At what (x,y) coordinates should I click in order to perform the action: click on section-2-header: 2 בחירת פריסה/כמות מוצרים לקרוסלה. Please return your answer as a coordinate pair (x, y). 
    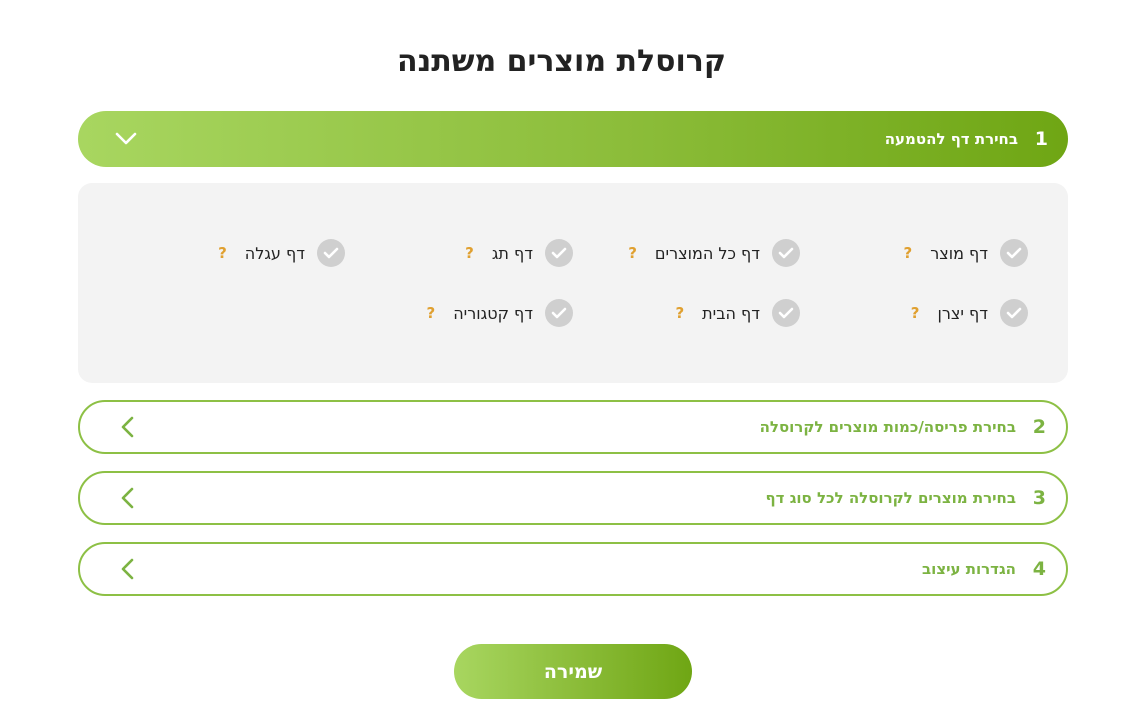
    Looking at the image, I should click on (573, 427).